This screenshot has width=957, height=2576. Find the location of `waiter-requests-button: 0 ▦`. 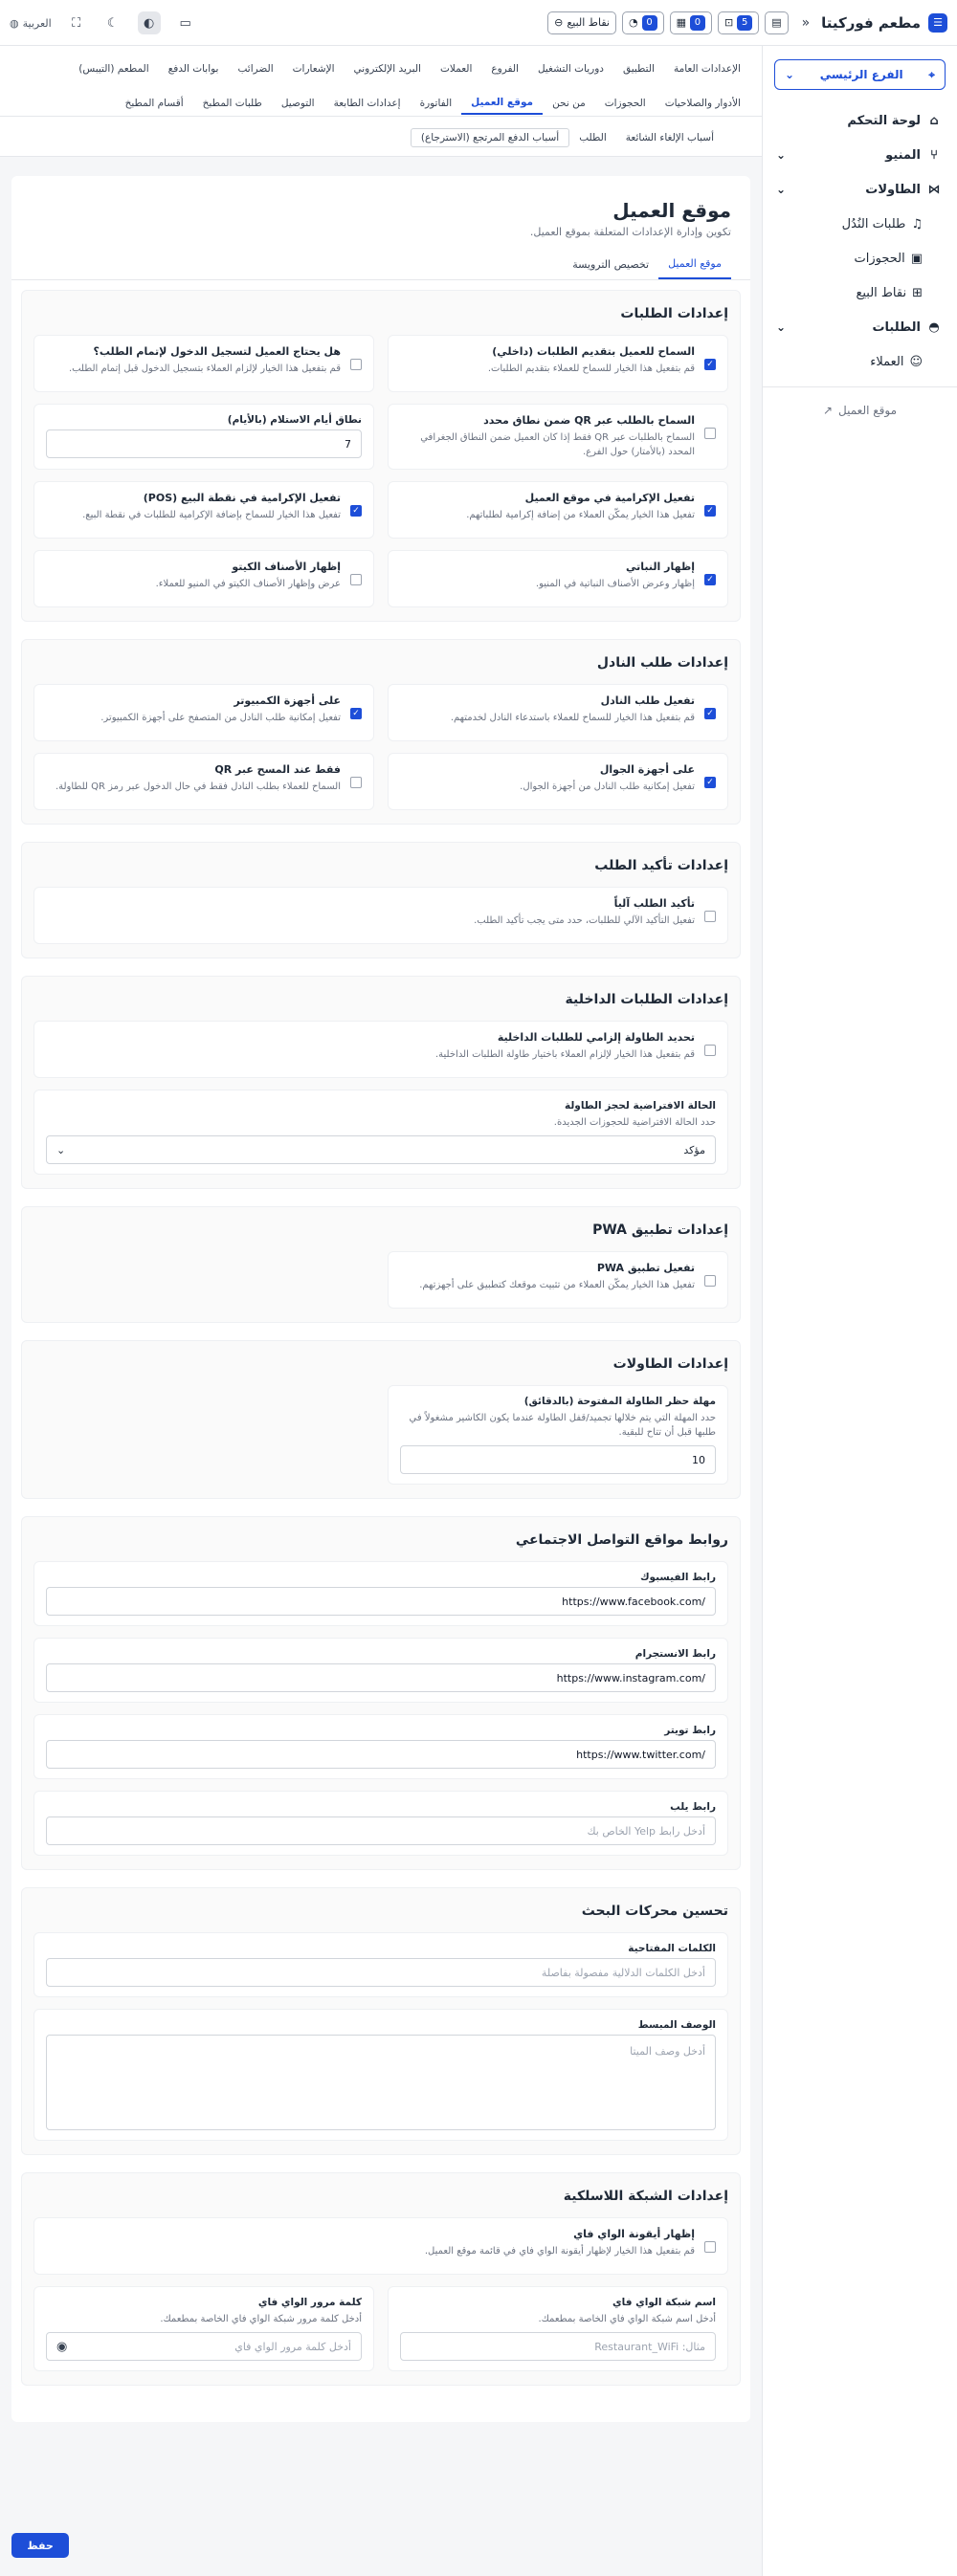

waiter-requests-button: 0 ▦ is located at coordinates (690, 22).